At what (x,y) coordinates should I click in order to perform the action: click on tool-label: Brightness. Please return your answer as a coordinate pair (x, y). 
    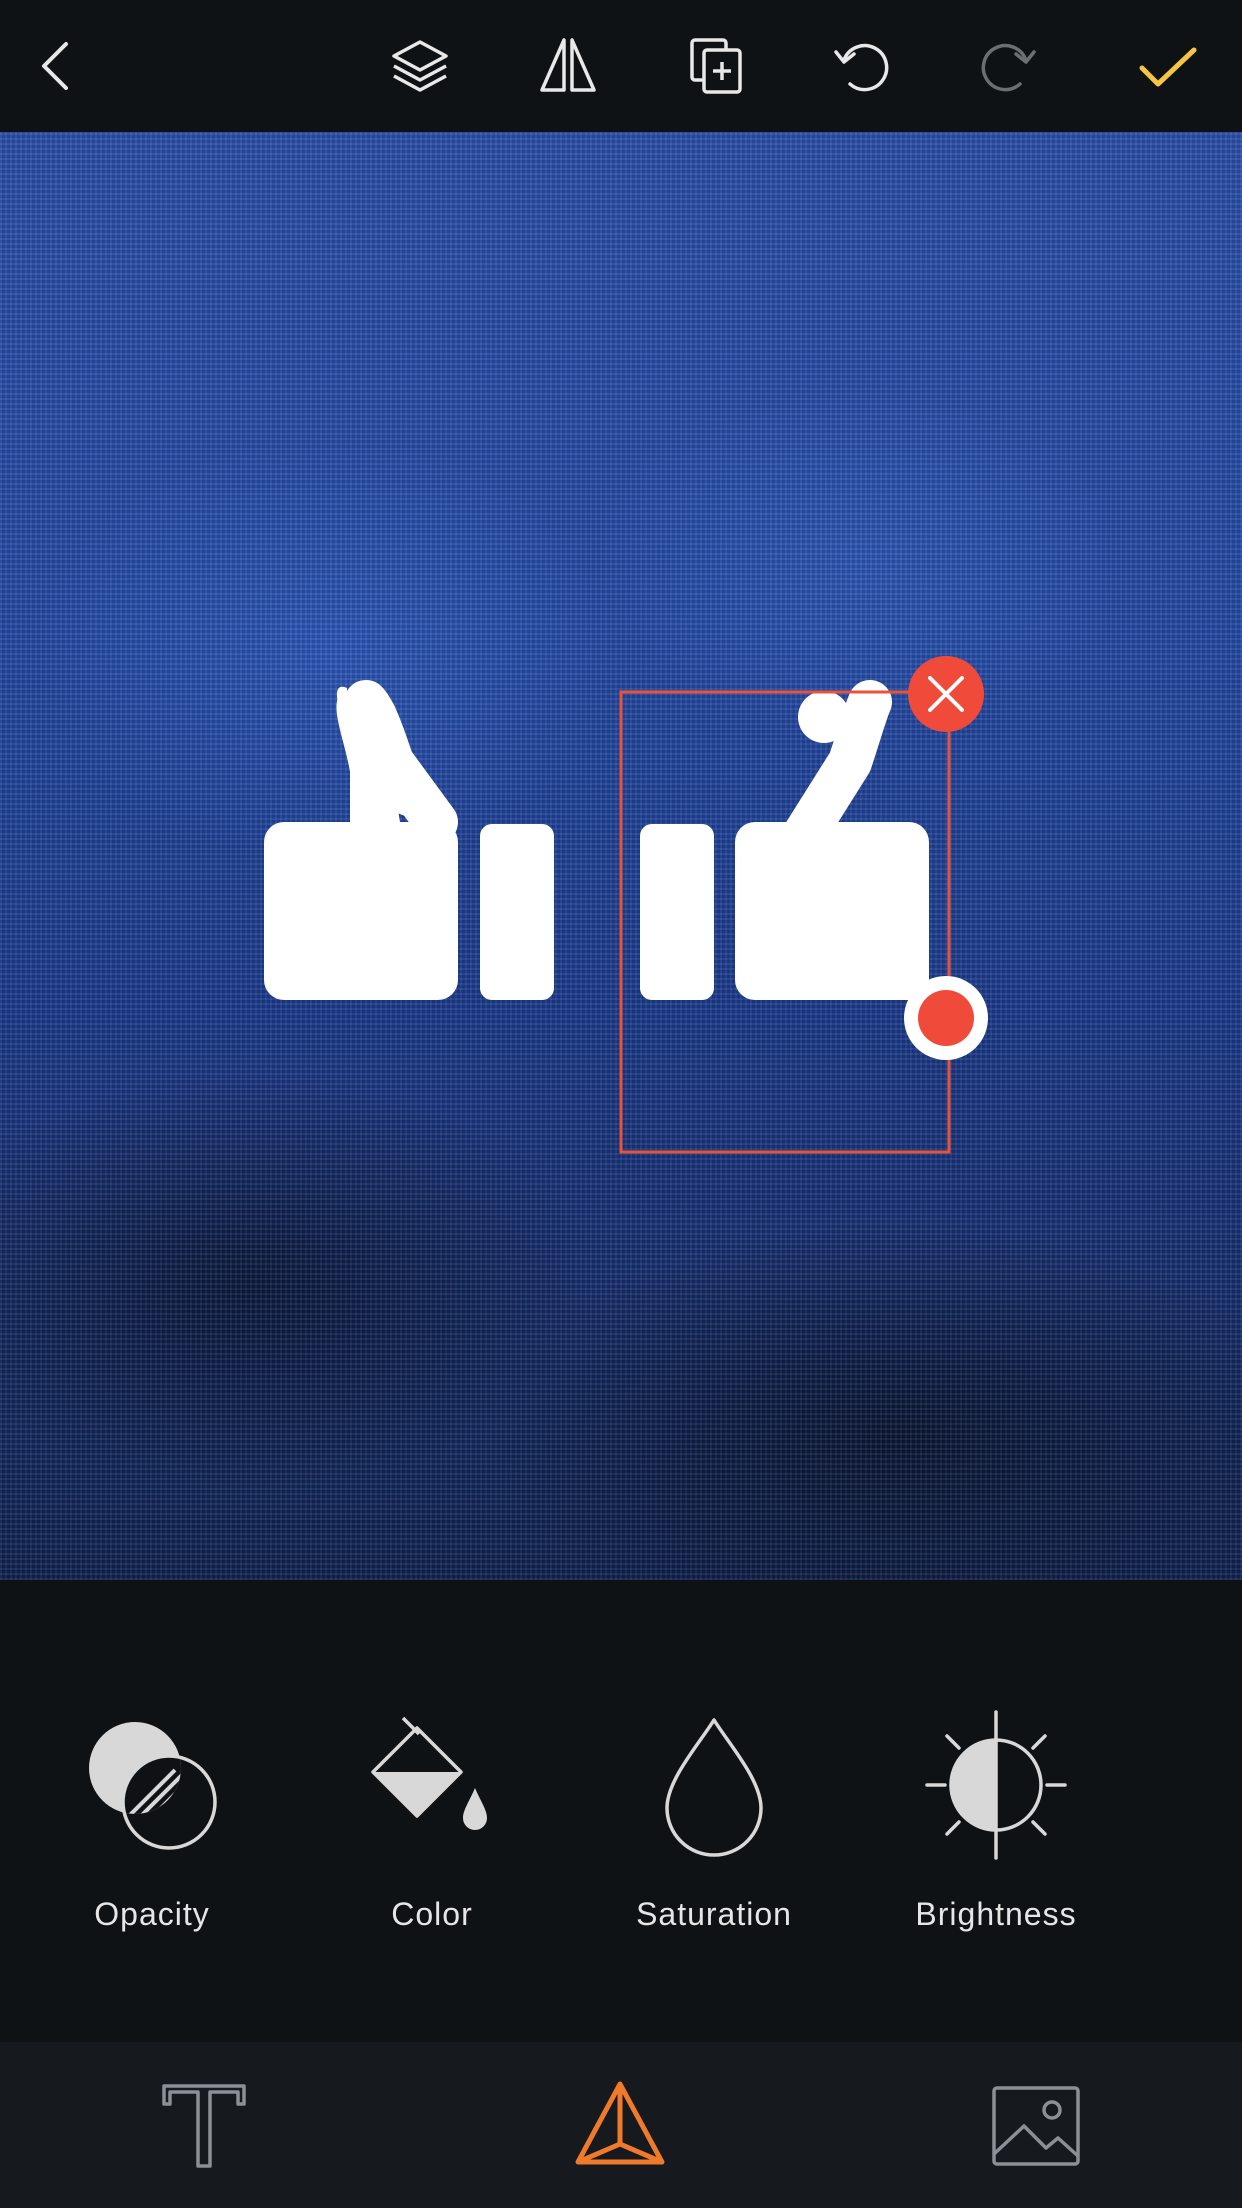
    Looking at the image, I should click on (996, 1914).